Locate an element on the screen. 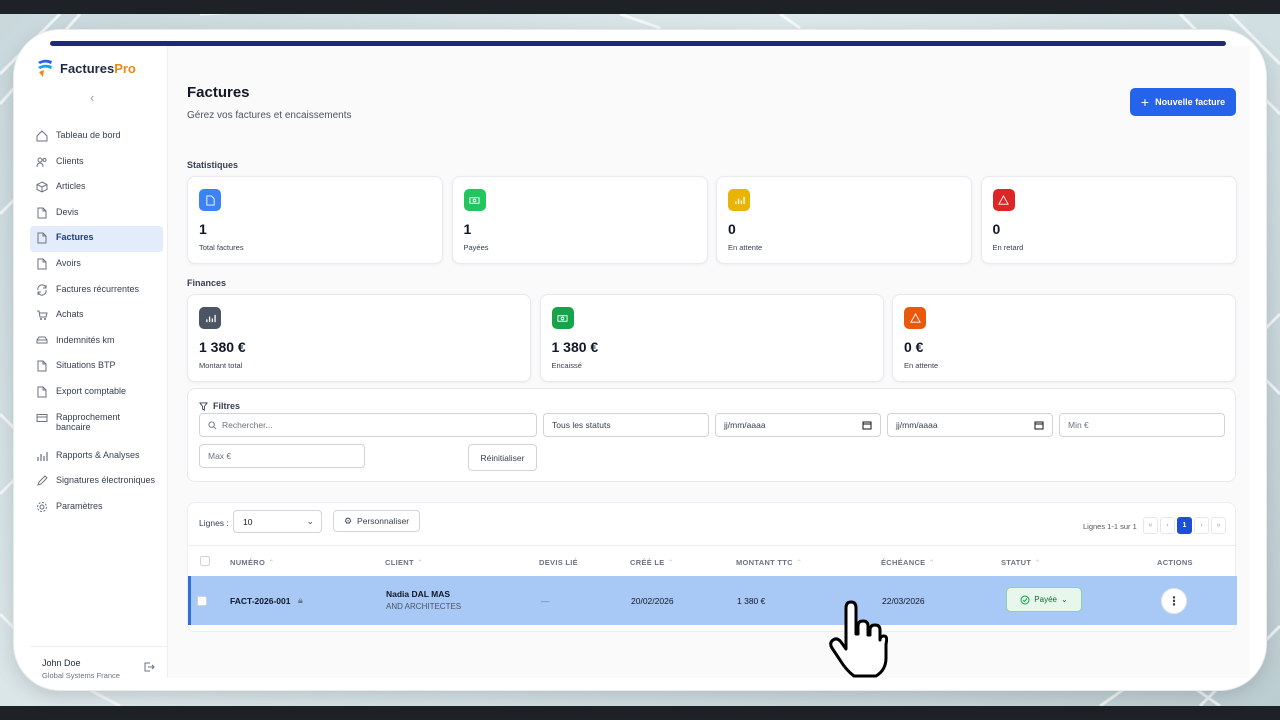 The height and width of the screenshot is (720, 1280). sidebar-item-export-comptable: Export comptable is located at coordinates (96, 393).